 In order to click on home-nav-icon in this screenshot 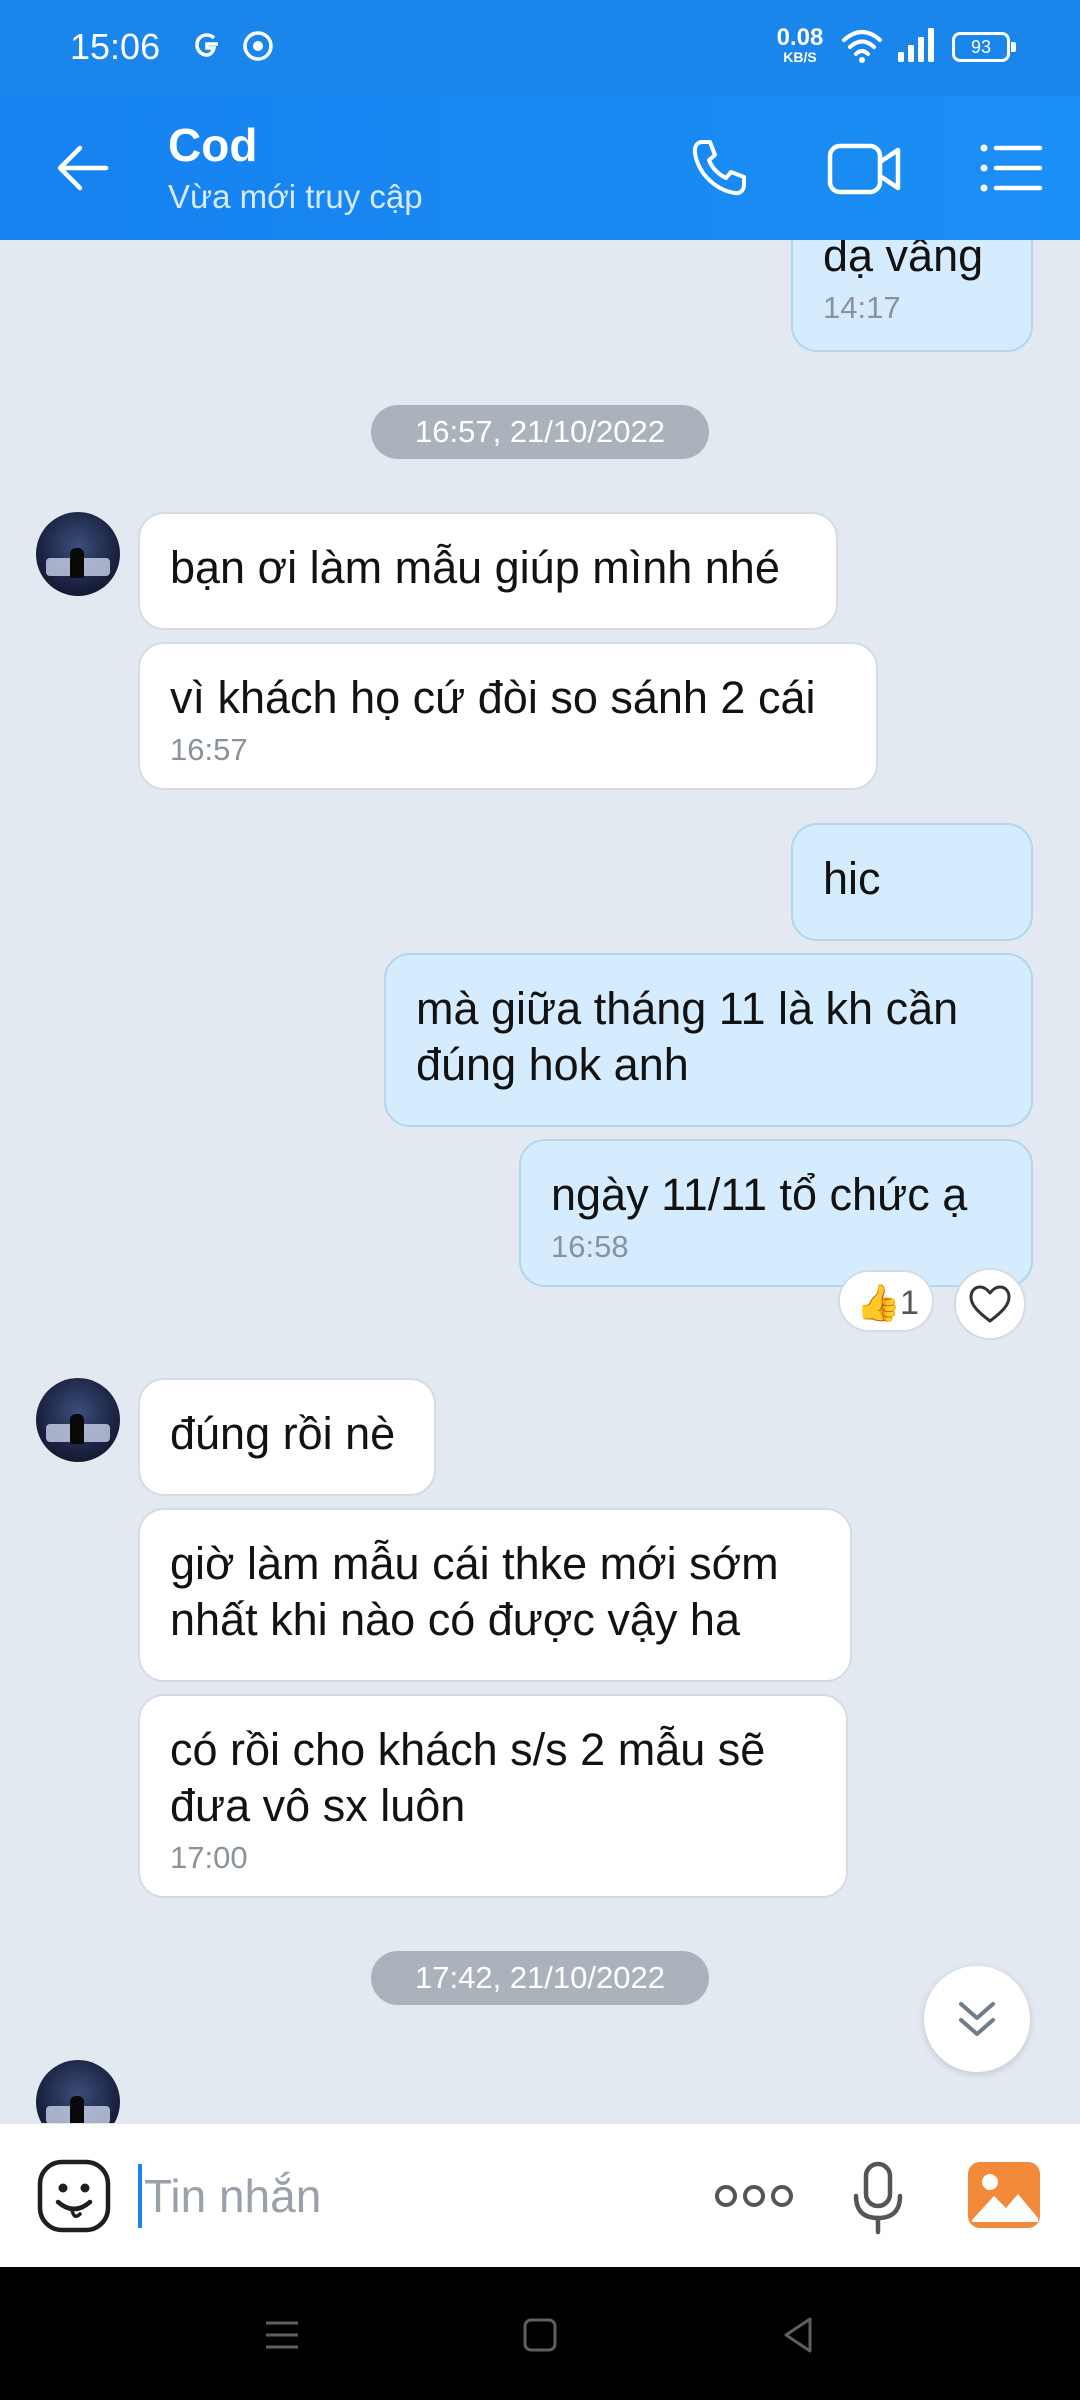, I will do `click(540, 2335)`.